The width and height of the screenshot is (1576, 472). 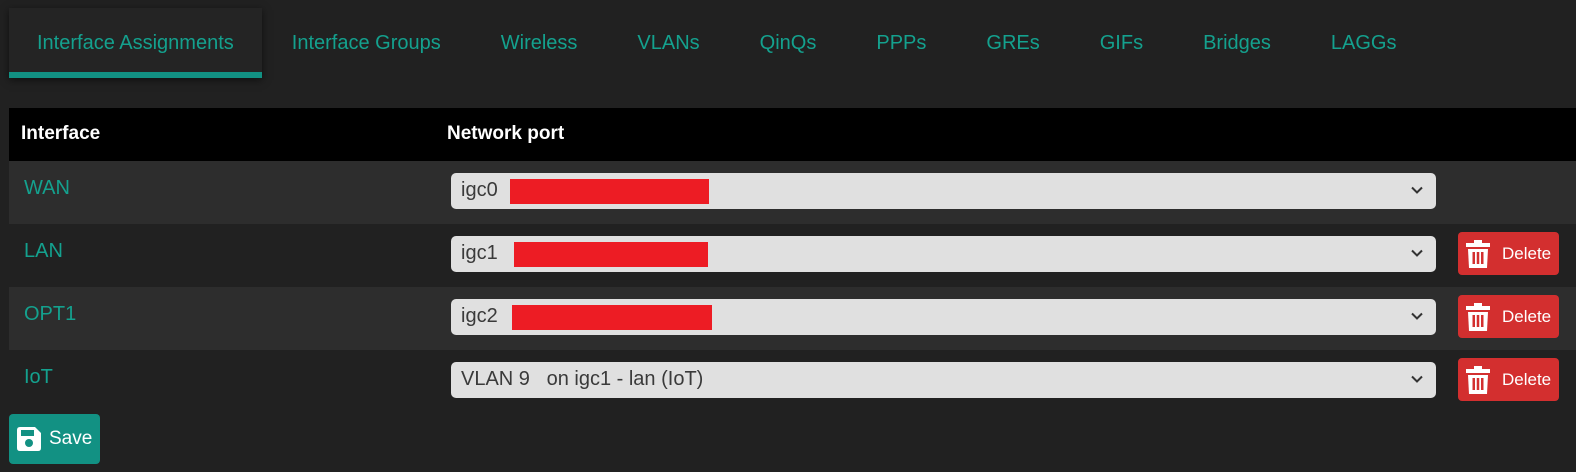 What do you see at coordinates (38, 377) in the screenshot?
I see `interface-link-iot: IoT` at bounding box center [38, 377].